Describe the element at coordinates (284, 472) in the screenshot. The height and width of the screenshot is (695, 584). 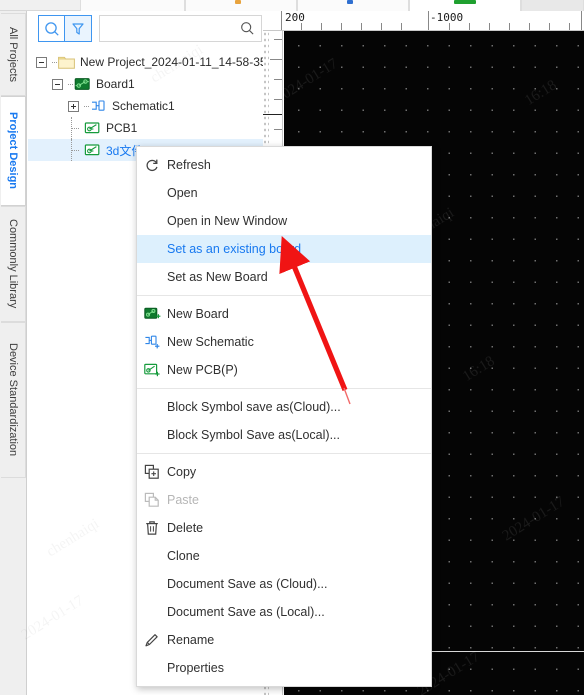
I see `menu-item-copy: Copy` at that location.